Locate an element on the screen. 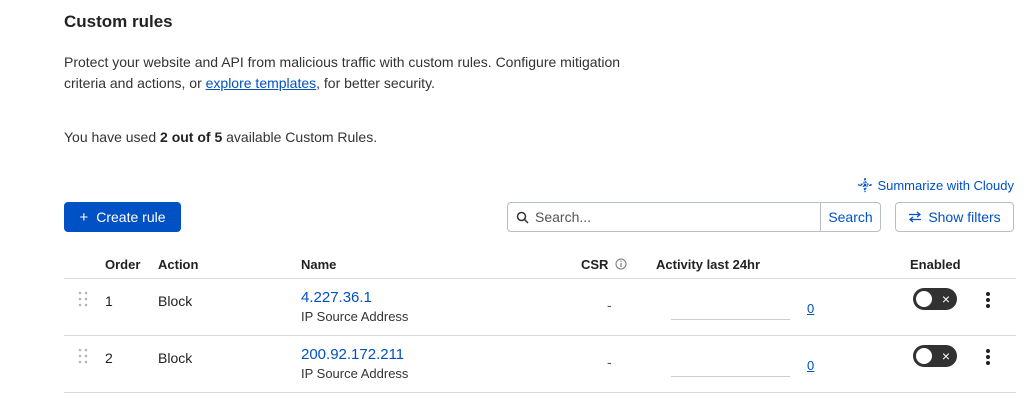 This screenshot has width=1024, height=397. rule-name-cell: 200.92.172.211 IP Source Address is located at coordinates (354, 364).